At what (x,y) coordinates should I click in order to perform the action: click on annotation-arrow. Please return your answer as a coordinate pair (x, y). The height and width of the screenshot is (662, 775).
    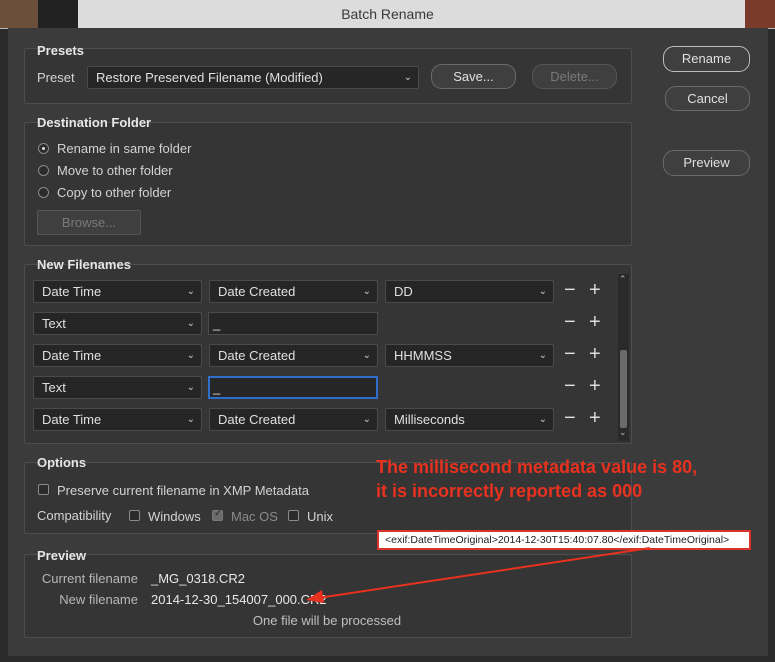
    Looking at the image, I should click on (478, 575).